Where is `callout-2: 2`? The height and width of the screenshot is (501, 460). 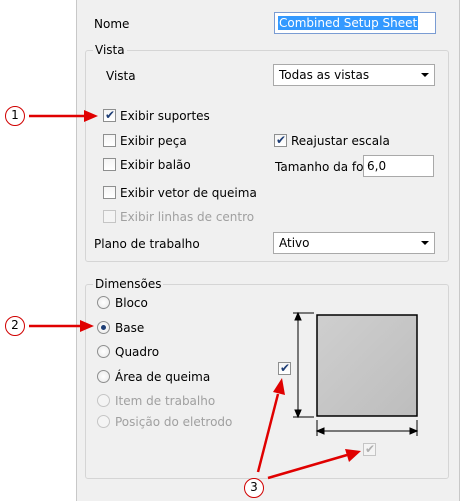
callout-2: 2 is located at coordinates (15, 326).